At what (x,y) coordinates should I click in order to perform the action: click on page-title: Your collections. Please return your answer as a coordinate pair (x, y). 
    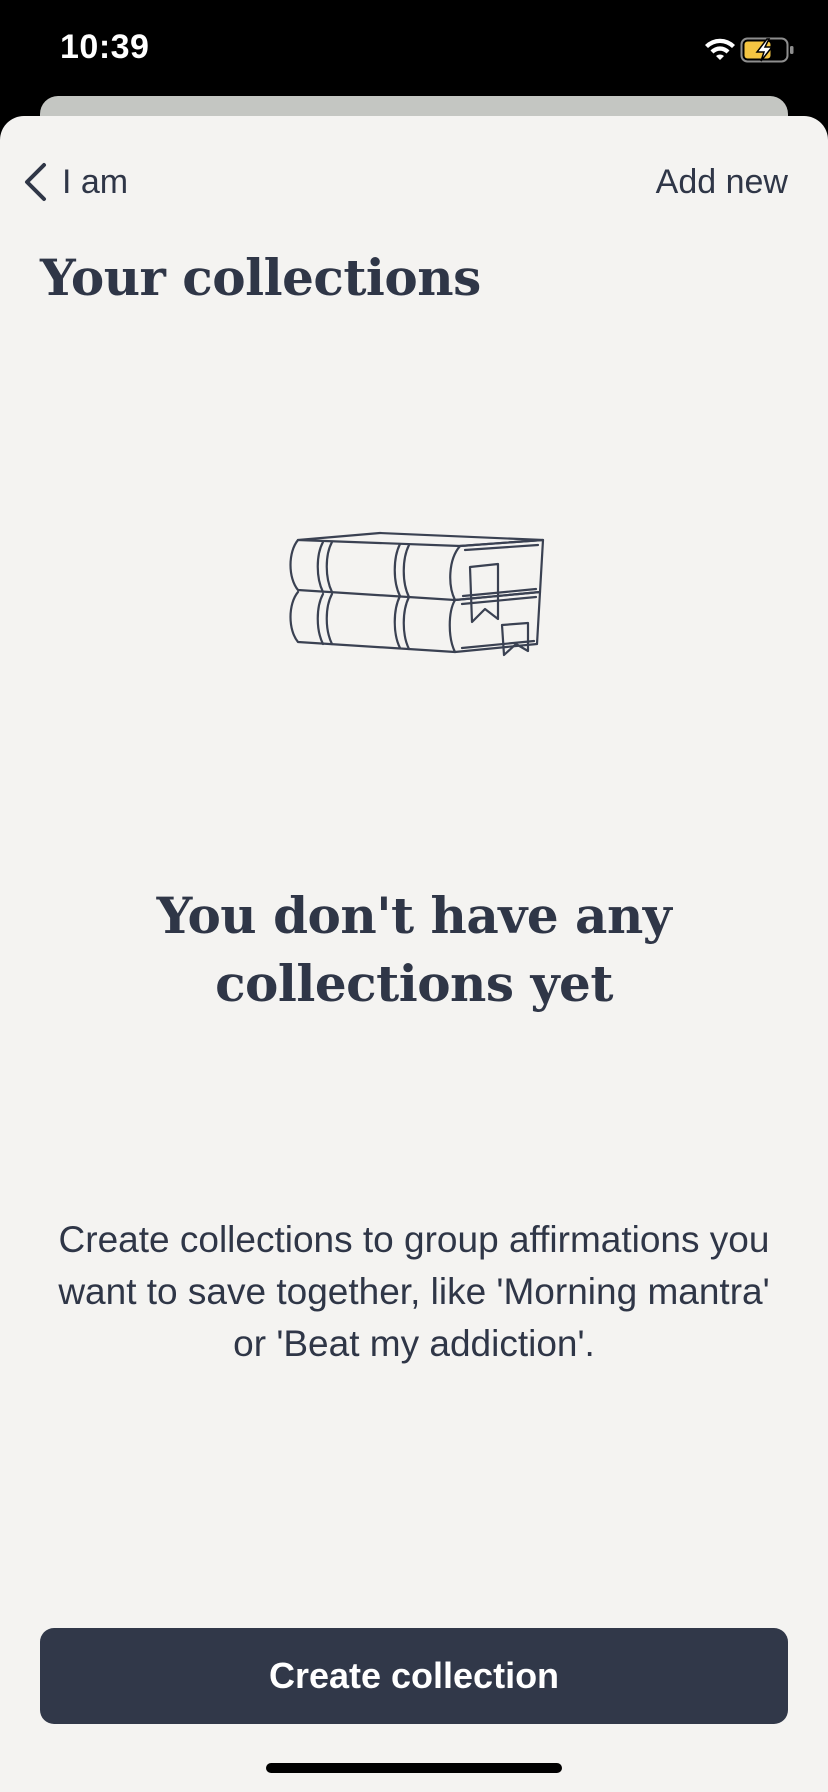
    Looking at the image, I should click on (260, 277).